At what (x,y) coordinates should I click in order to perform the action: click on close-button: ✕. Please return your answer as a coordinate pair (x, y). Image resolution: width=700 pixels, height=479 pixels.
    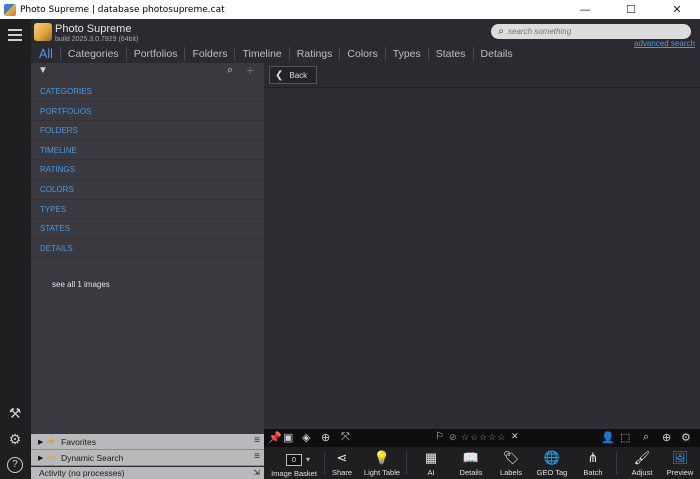
    Looking at the image, I should click on (677, 9).